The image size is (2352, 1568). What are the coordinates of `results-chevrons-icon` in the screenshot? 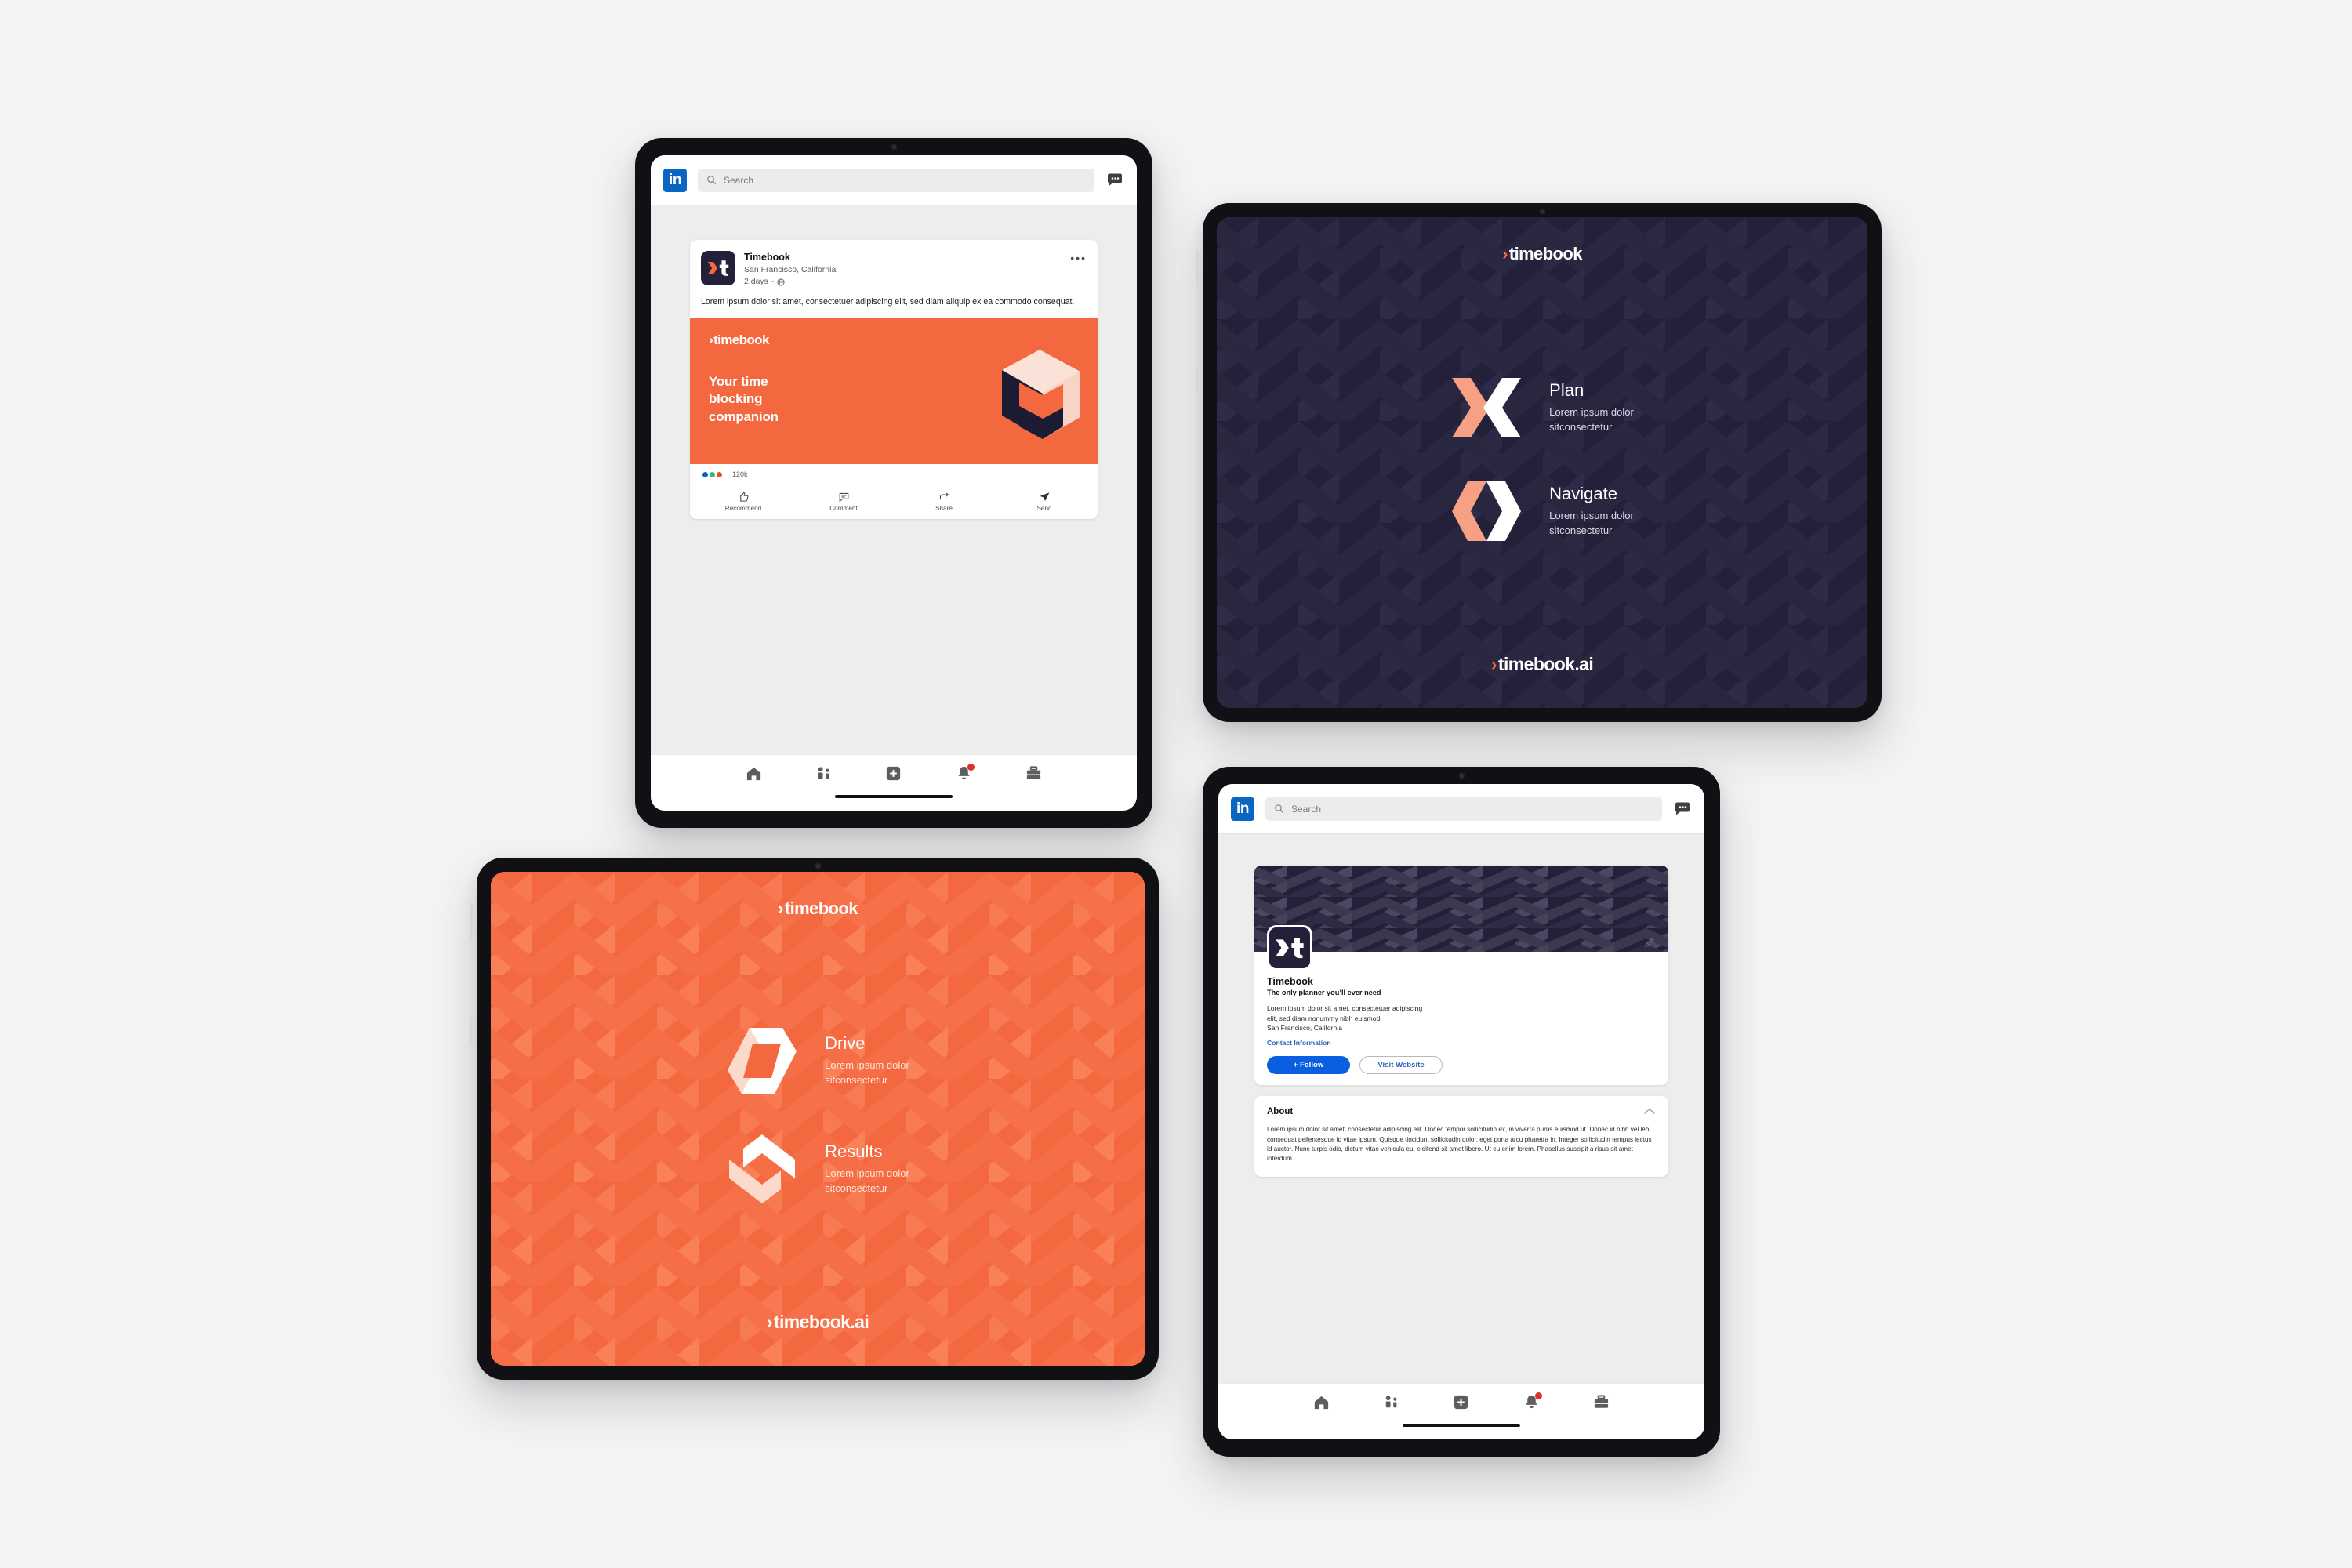 It's located at (762, 1168).